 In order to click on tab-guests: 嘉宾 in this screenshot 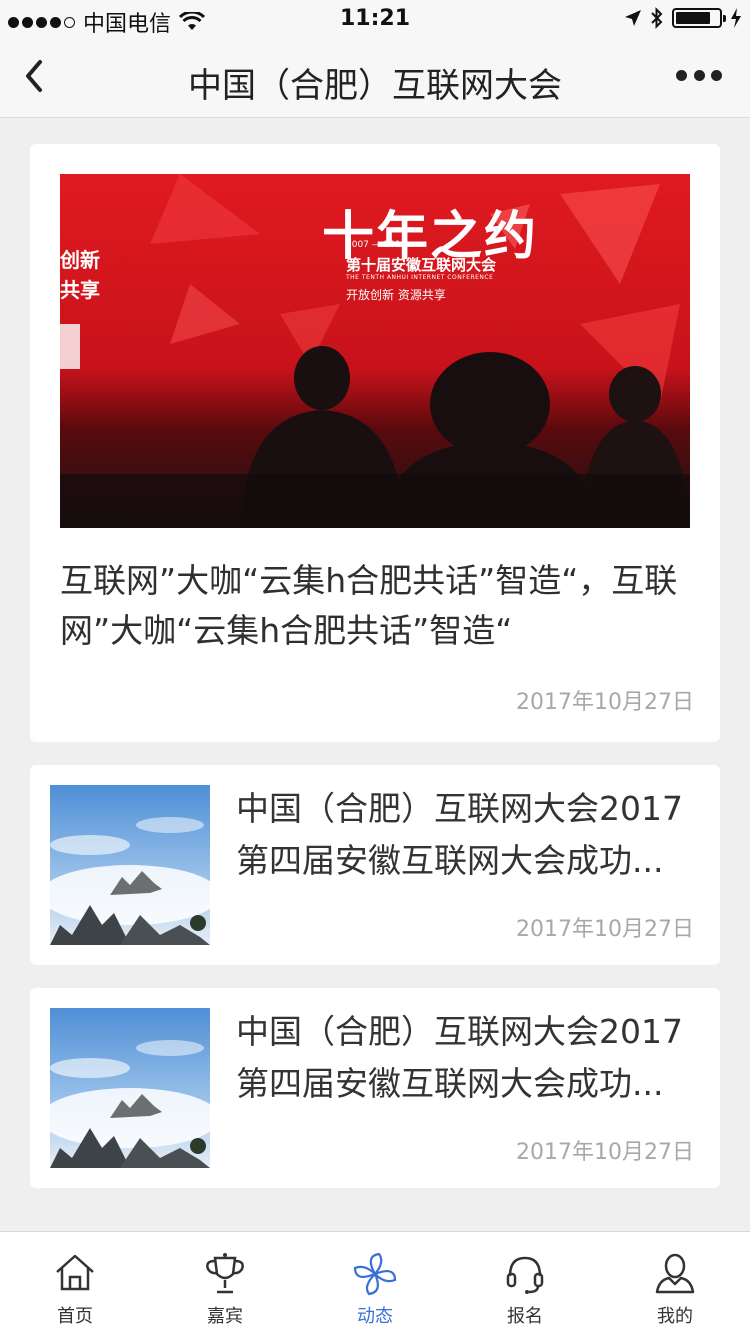, I will do `click(225, 1283)`.